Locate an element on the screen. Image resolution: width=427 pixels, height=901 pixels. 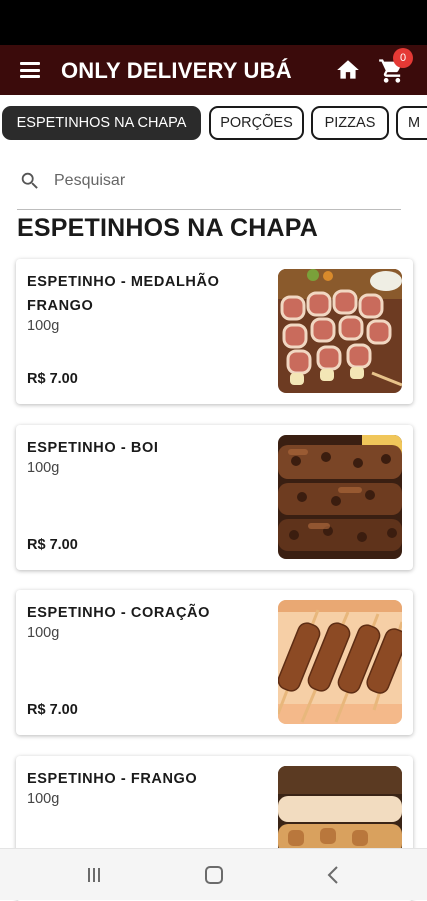
product-card: ESPETINHO - MEDALHÃO FRANGO 100g R$ 7.00 is located at coordinates (214, 331).